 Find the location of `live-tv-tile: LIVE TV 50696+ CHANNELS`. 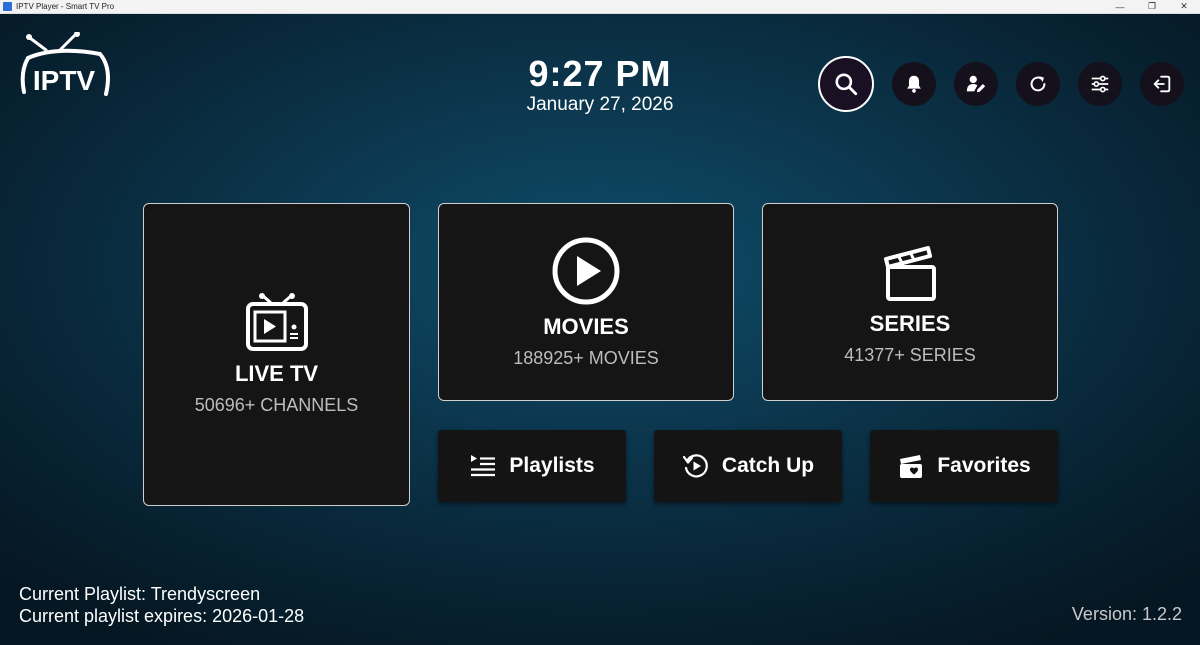

live-tv-tile: LIVE TV 50696+ CHANNELS is located at coordinates (276, 354).